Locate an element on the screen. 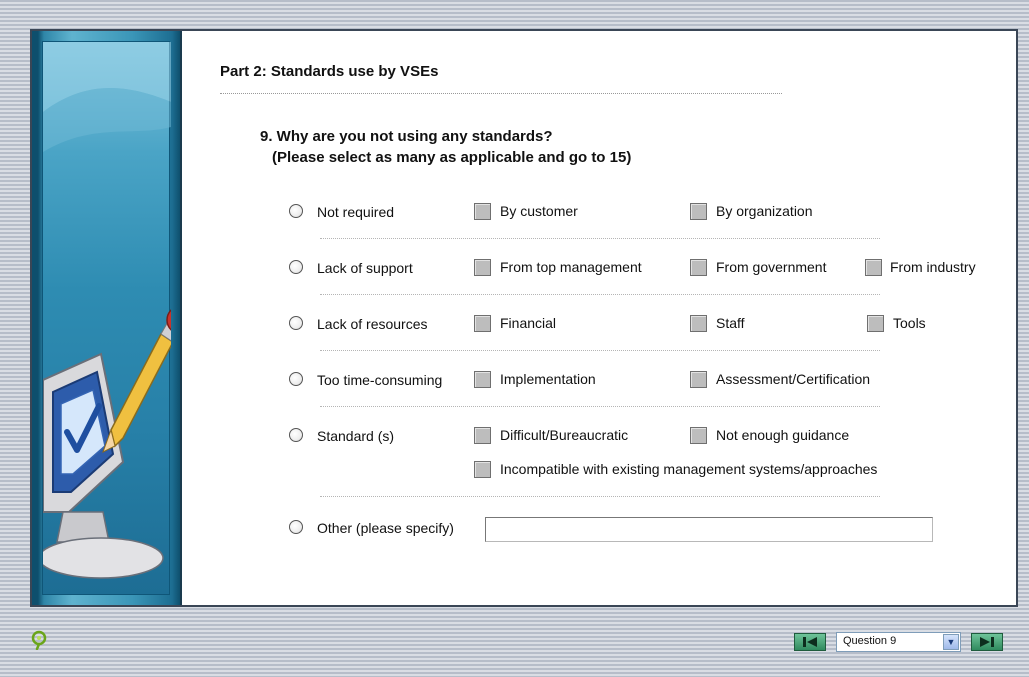 Image resolution: width=1029 pixels, height=677 pixels. checkbox-not-enough-guidance is located at coordinates (698, 435).